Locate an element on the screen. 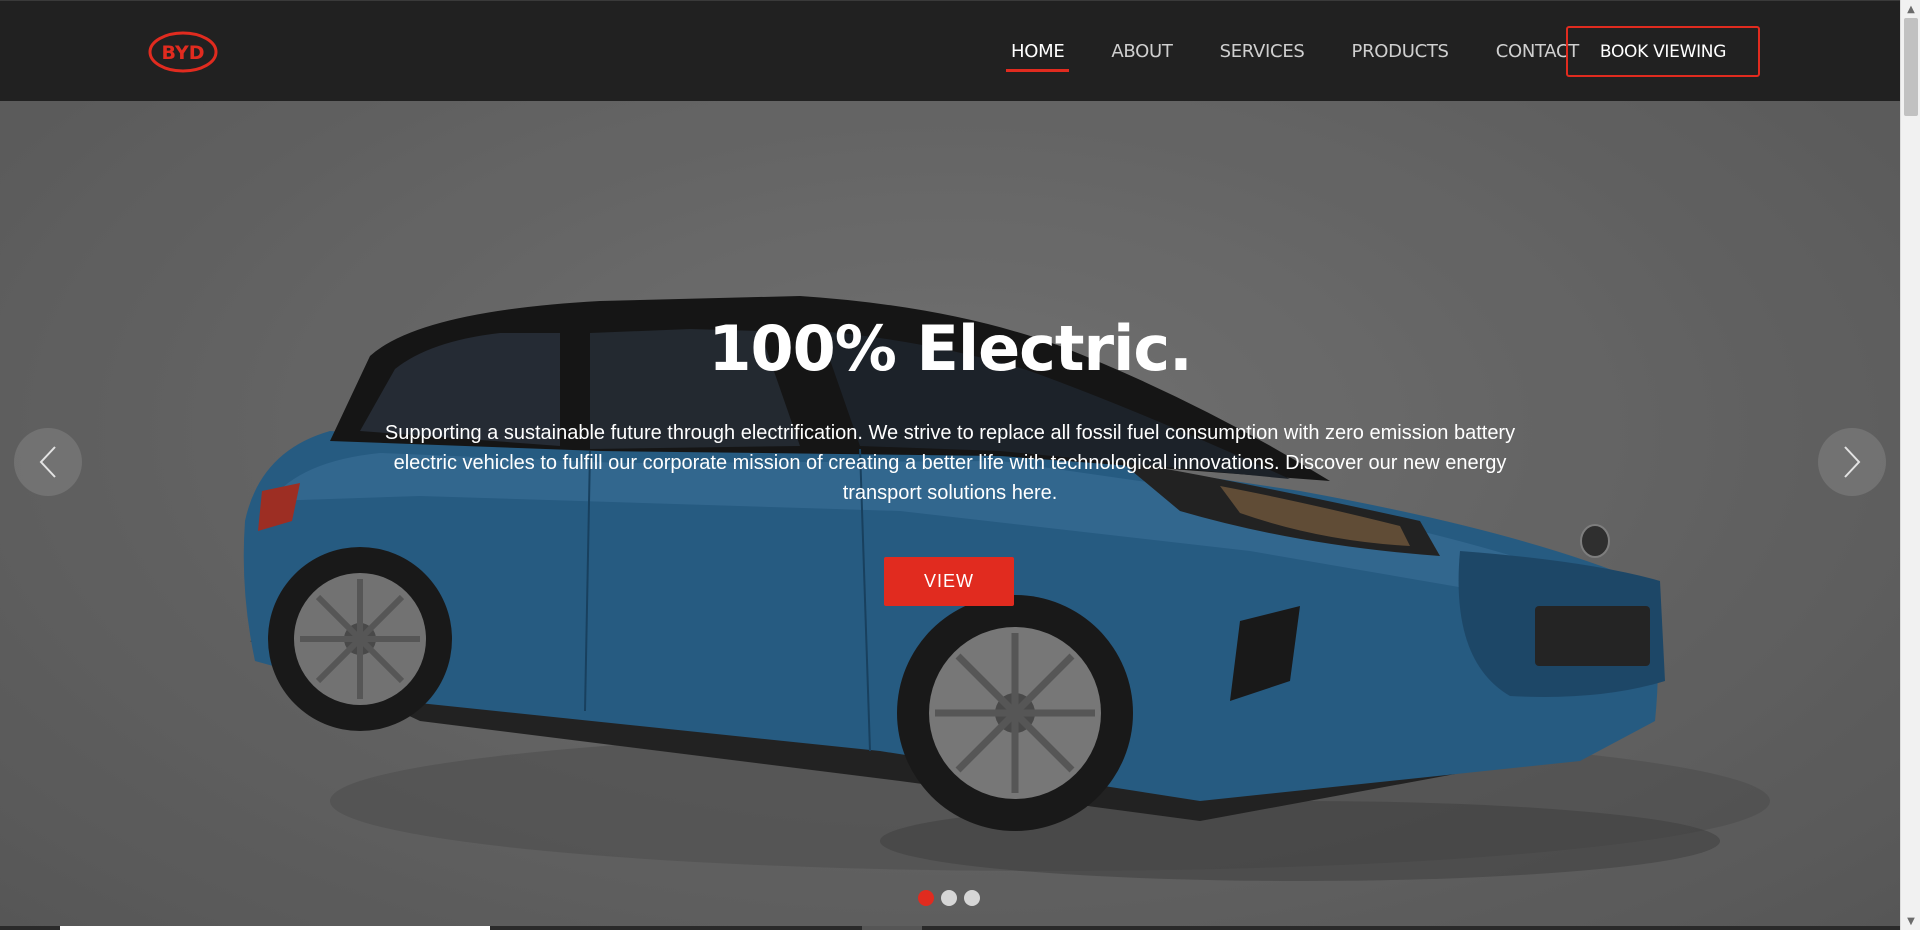 The width and height of the screenshot is (1920, 930). nav-item-products: PRODUCTS is located at coordinates (1400, 51).